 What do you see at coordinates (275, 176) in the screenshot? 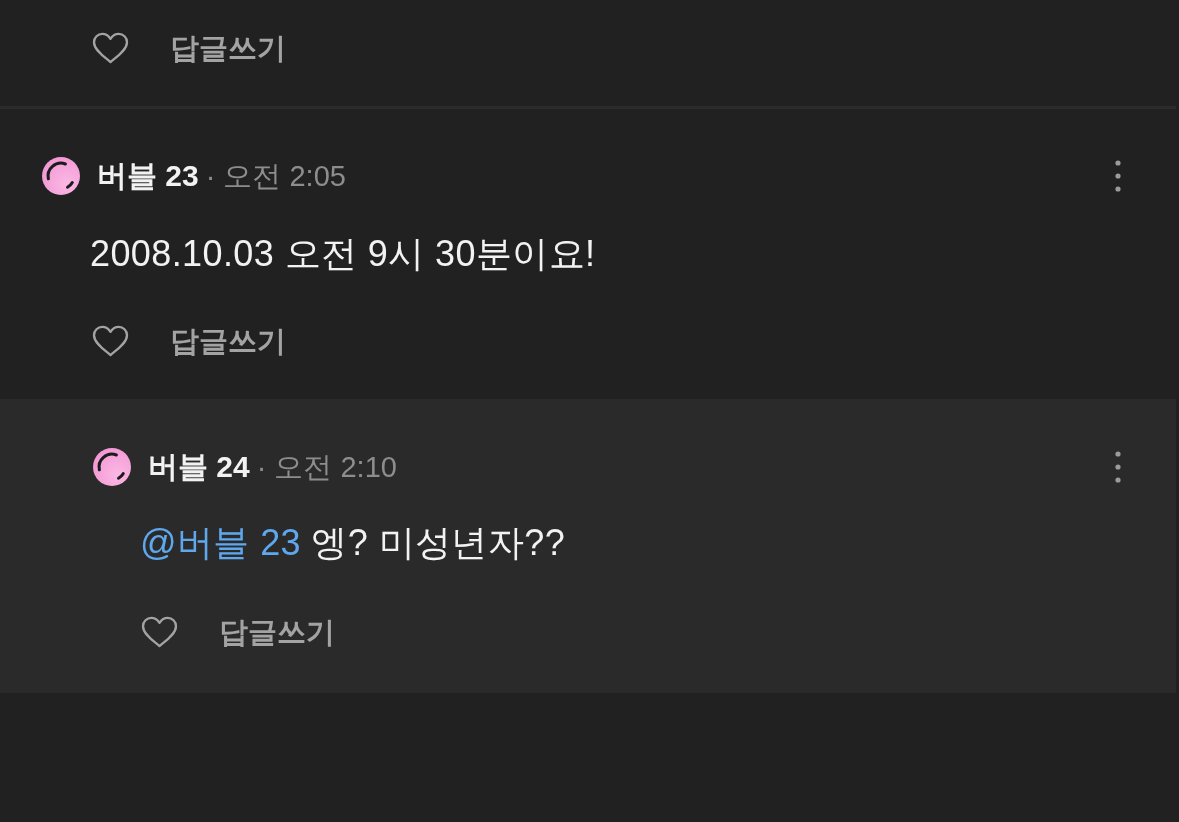
I see `comment-timestamp: · 오전 2:05` at bounding box center [275, 176].